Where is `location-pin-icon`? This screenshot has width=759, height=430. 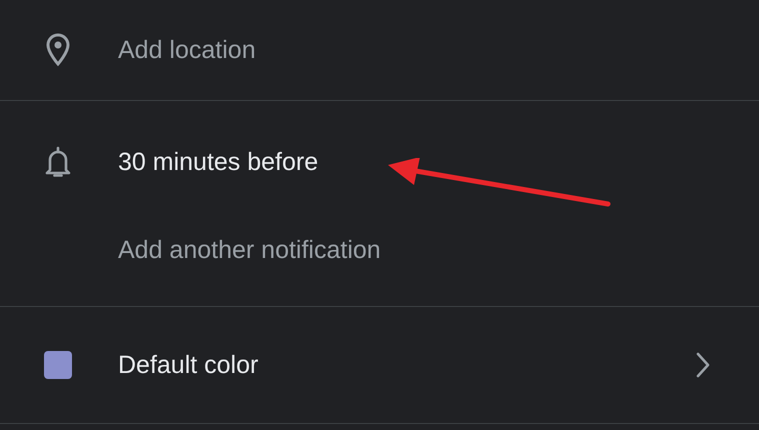 location-pin-icon is located at coordinates (58, 50).